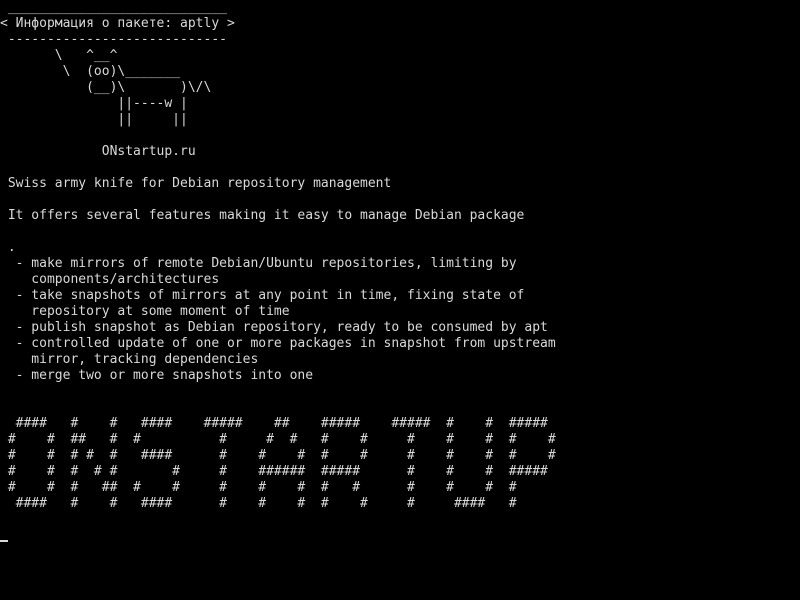  What do you see at coordinates (278, 439) in the screenshot?
I see `banner-ascii-line: # # ## # # # # # # # # # # # #` at bounding box center [278, 439].